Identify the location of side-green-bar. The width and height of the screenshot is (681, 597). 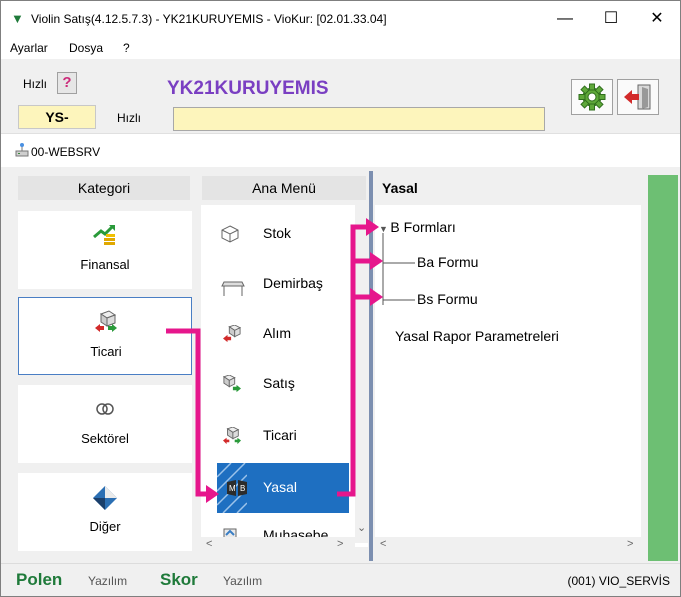
(663, 368).